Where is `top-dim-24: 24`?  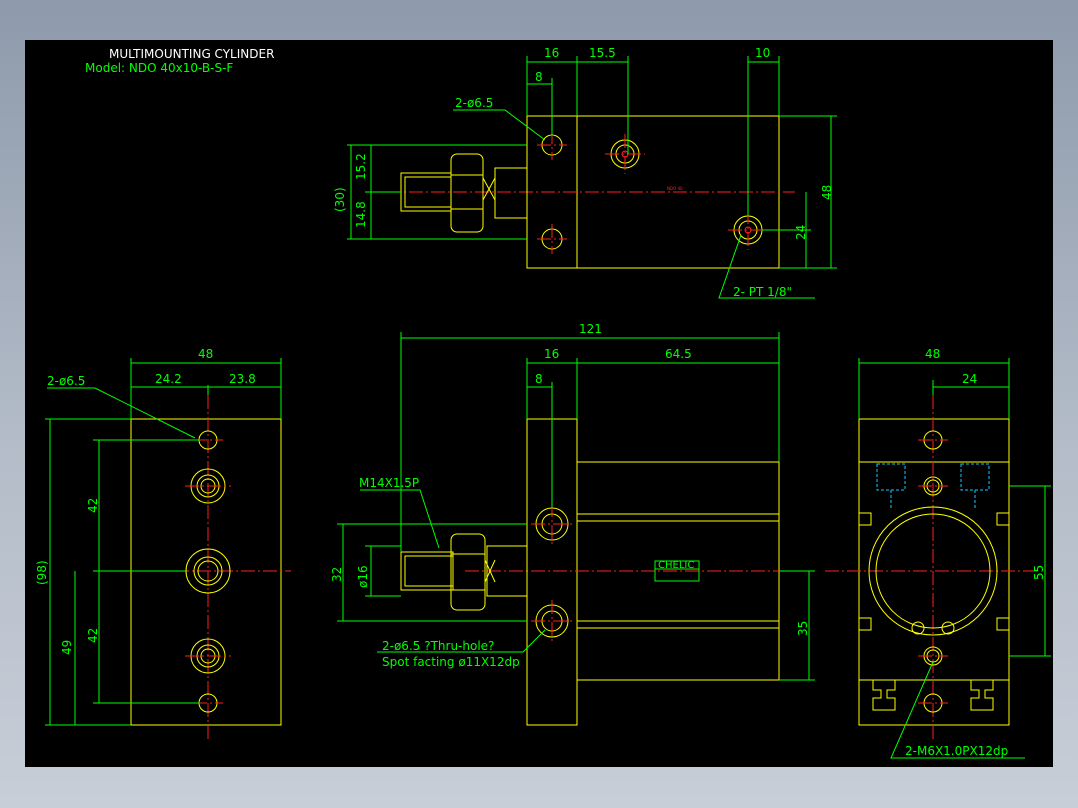 top-dim-24: 24 is located at coordinates (801, 232).